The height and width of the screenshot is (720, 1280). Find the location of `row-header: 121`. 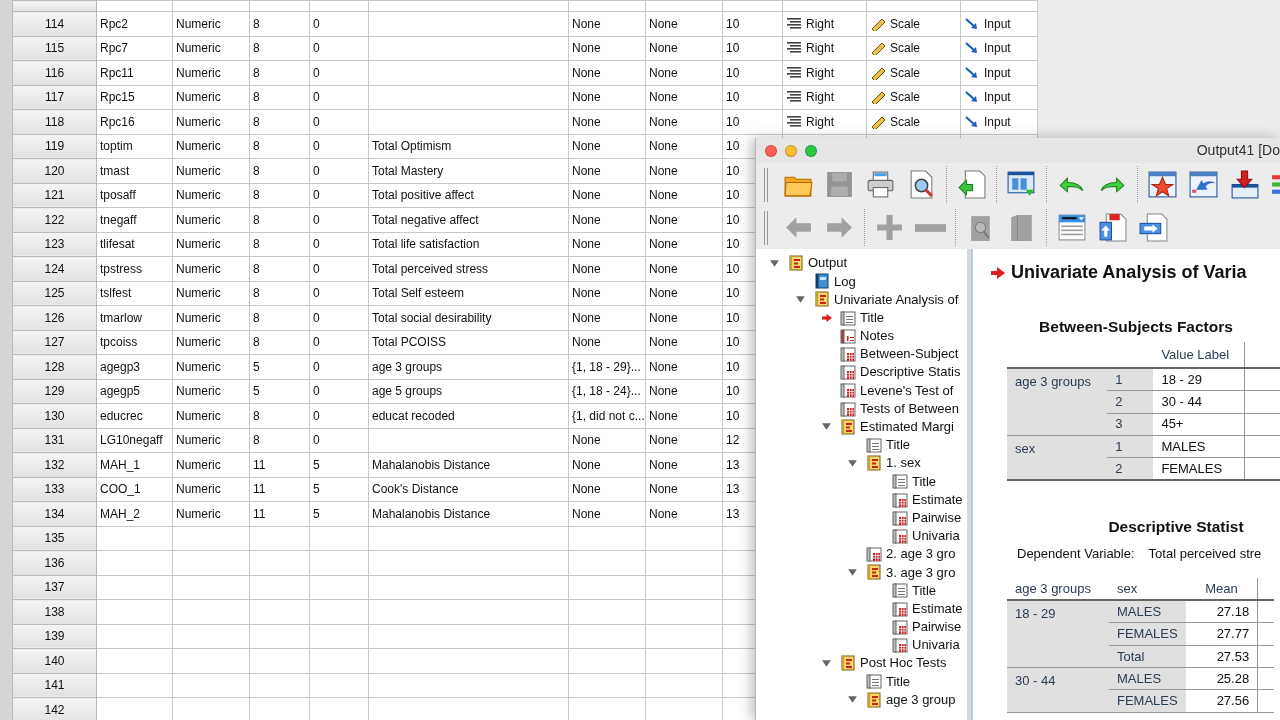

row-header: 121 is located at coordinates (54, 195).